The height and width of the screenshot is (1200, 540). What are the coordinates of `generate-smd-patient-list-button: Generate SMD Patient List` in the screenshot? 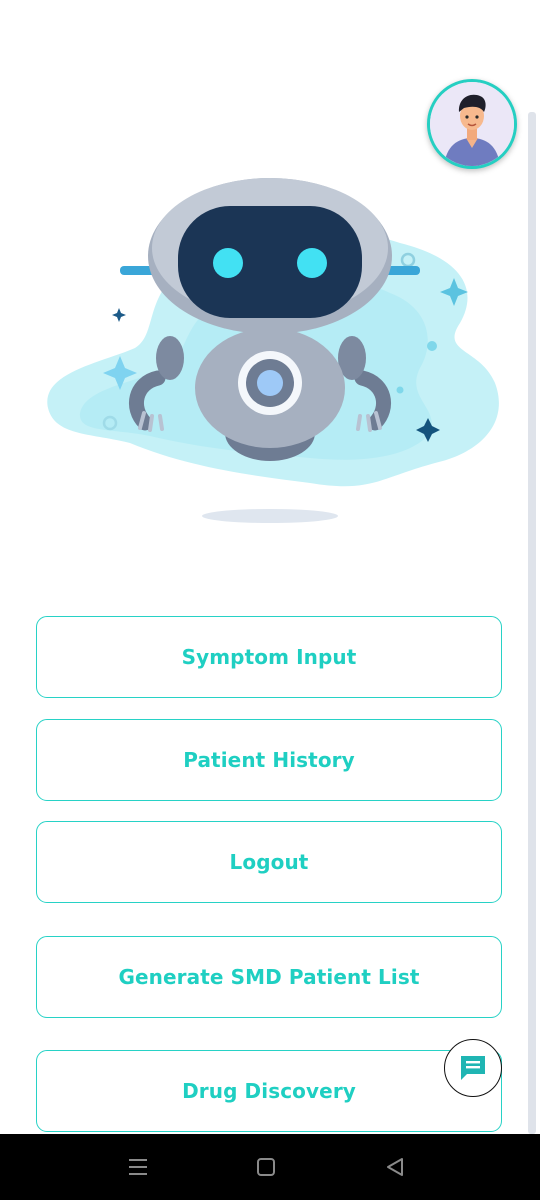 It's located at (269, 977).